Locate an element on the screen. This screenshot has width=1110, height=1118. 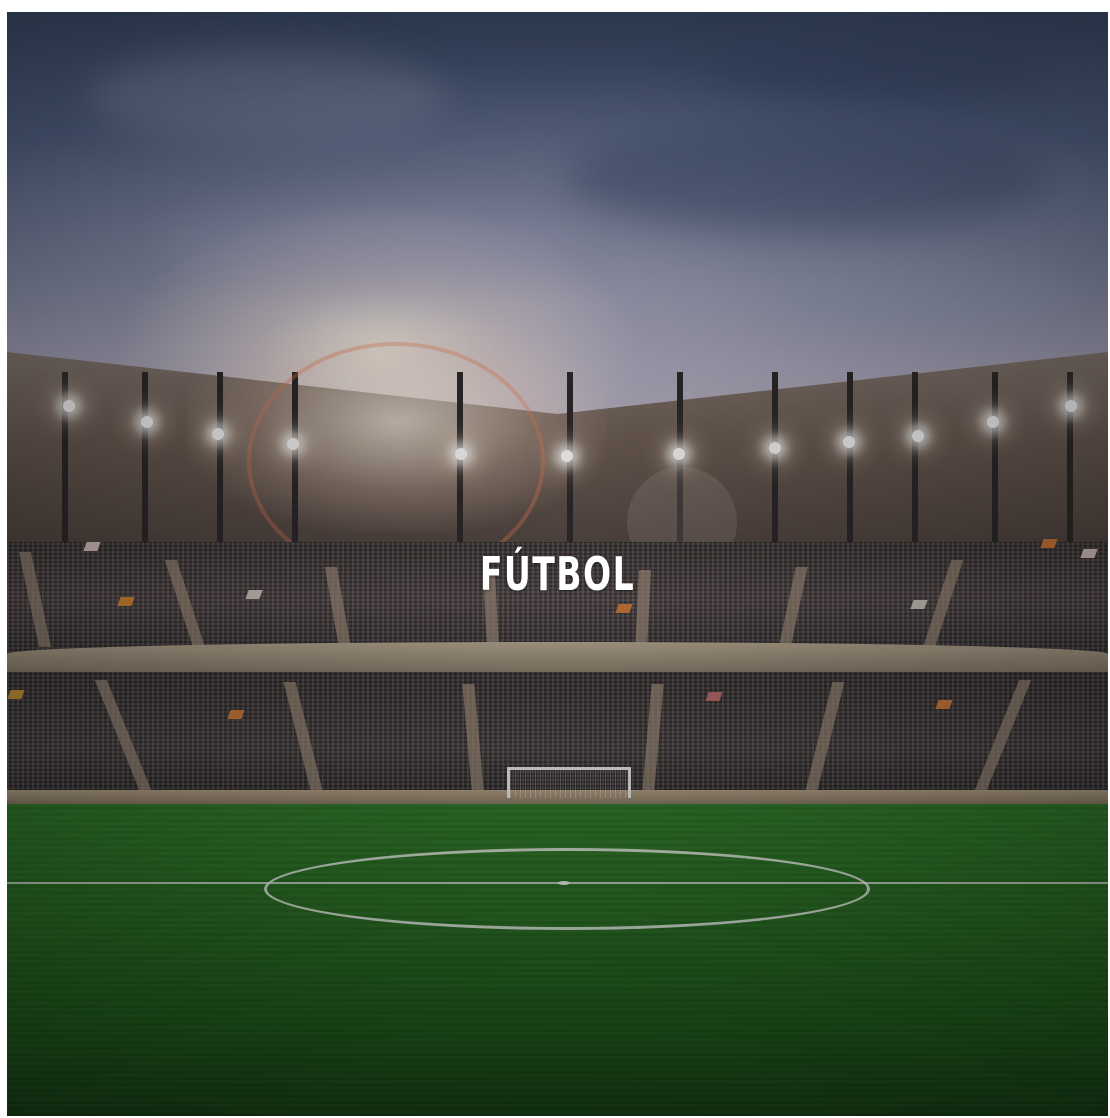
tile-title: FÚTBOL is located at coordinates (557, 574).